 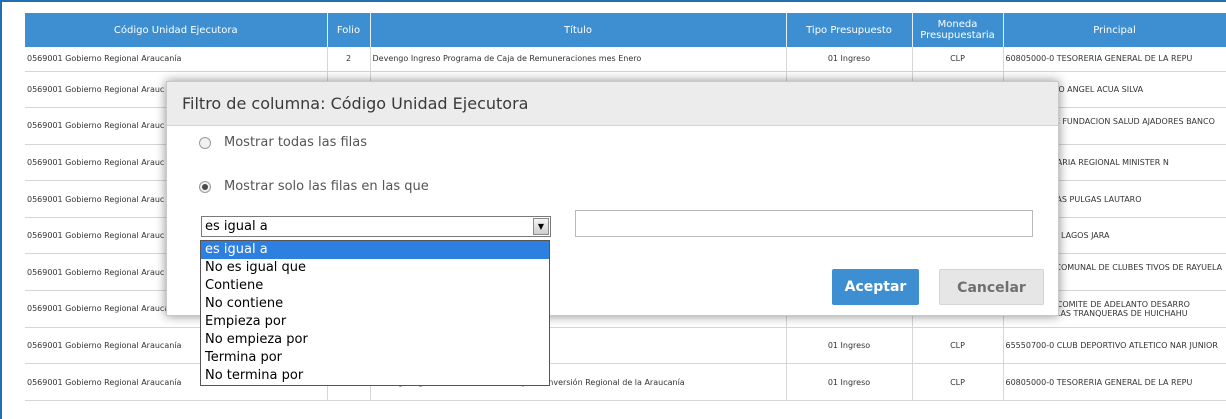 What do you see at coordinates (991, 287) in the screenshot?
I see `cancel-button: Cancelar` at bounding box center [991, 287].